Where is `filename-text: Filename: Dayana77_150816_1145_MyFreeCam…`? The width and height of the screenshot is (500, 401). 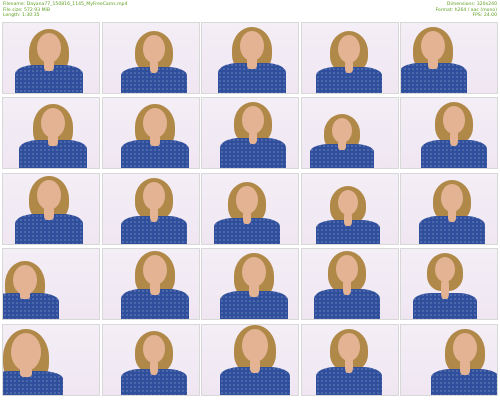
filename-text: Filename: Dayana77_150816_1145_MyFreeCam… is located at coordinates (65, 4).